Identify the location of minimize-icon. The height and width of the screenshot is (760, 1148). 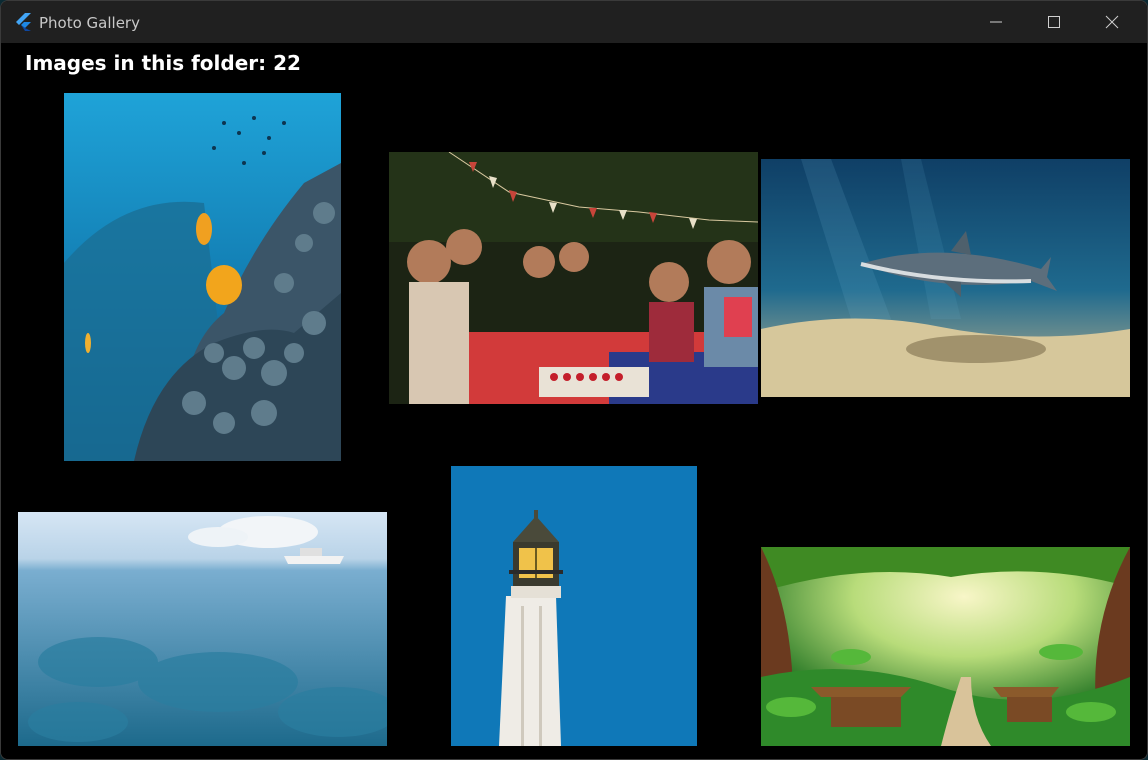
(996, 22).